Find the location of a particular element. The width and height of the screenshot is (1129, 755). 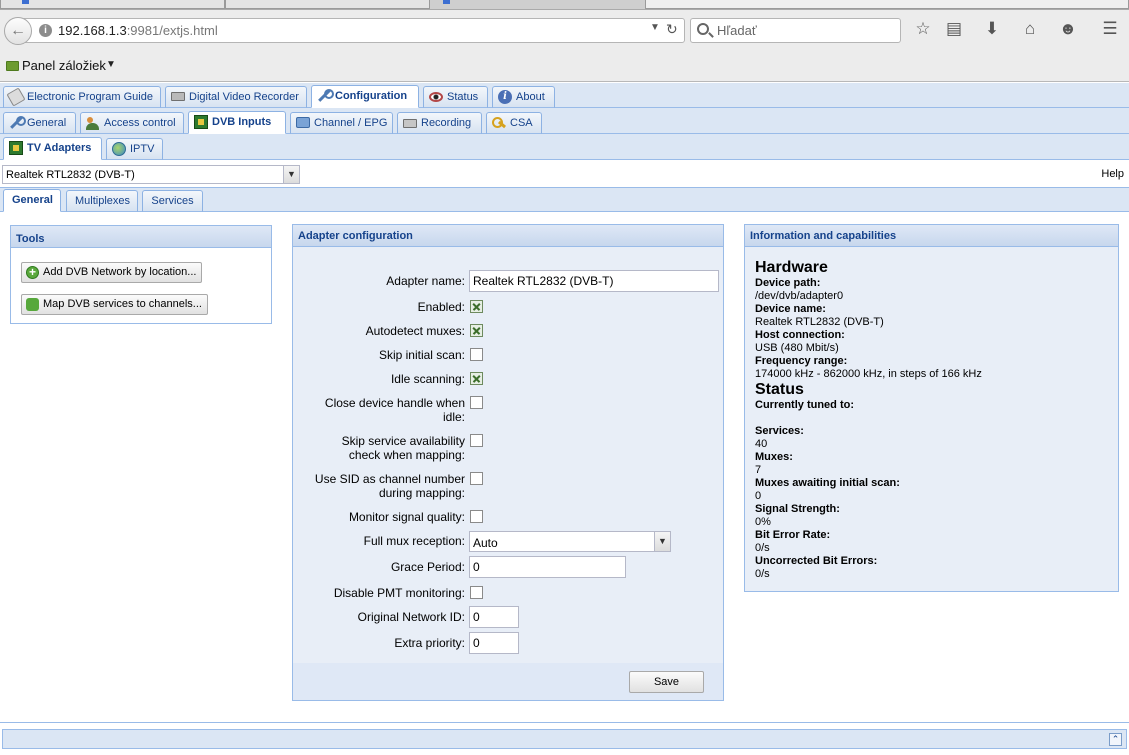

site-info-icon: i is located at coordinates (45, 30).